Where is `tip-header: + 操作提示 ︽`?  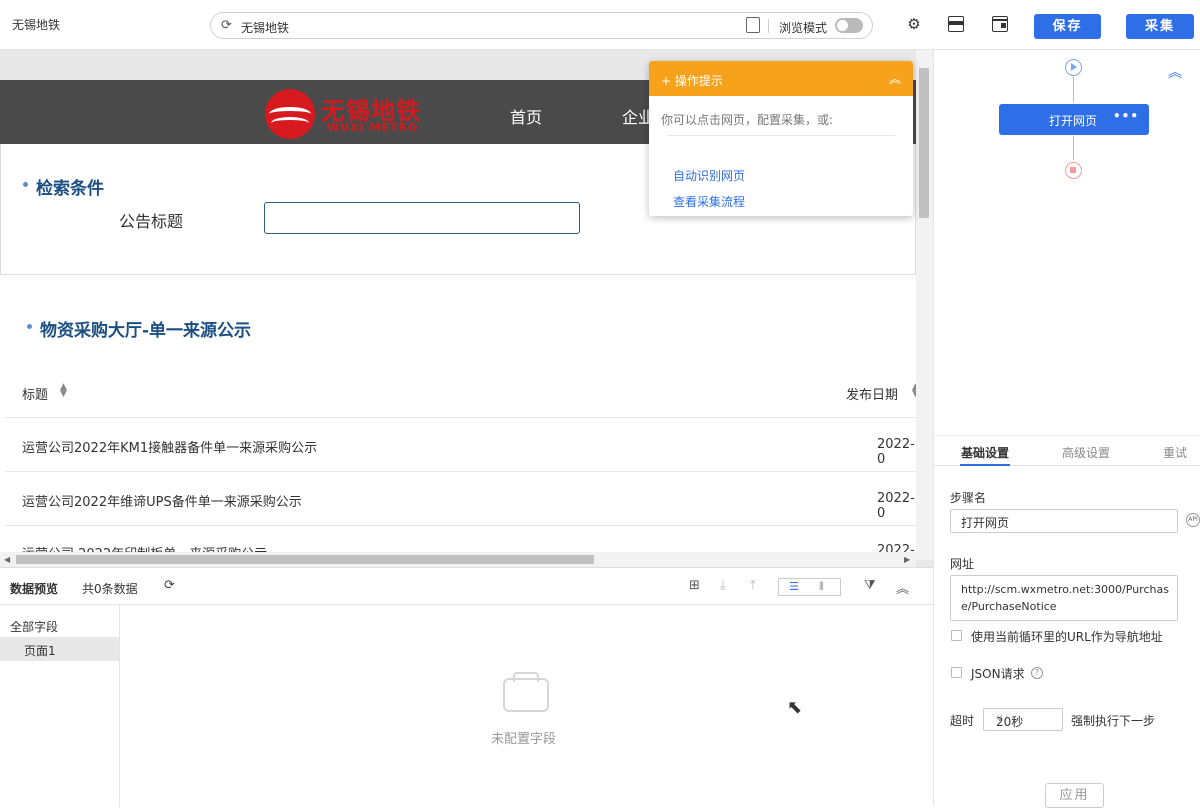 tip-header: + 操作提示 ︽ is located at coordinates (781, 78).